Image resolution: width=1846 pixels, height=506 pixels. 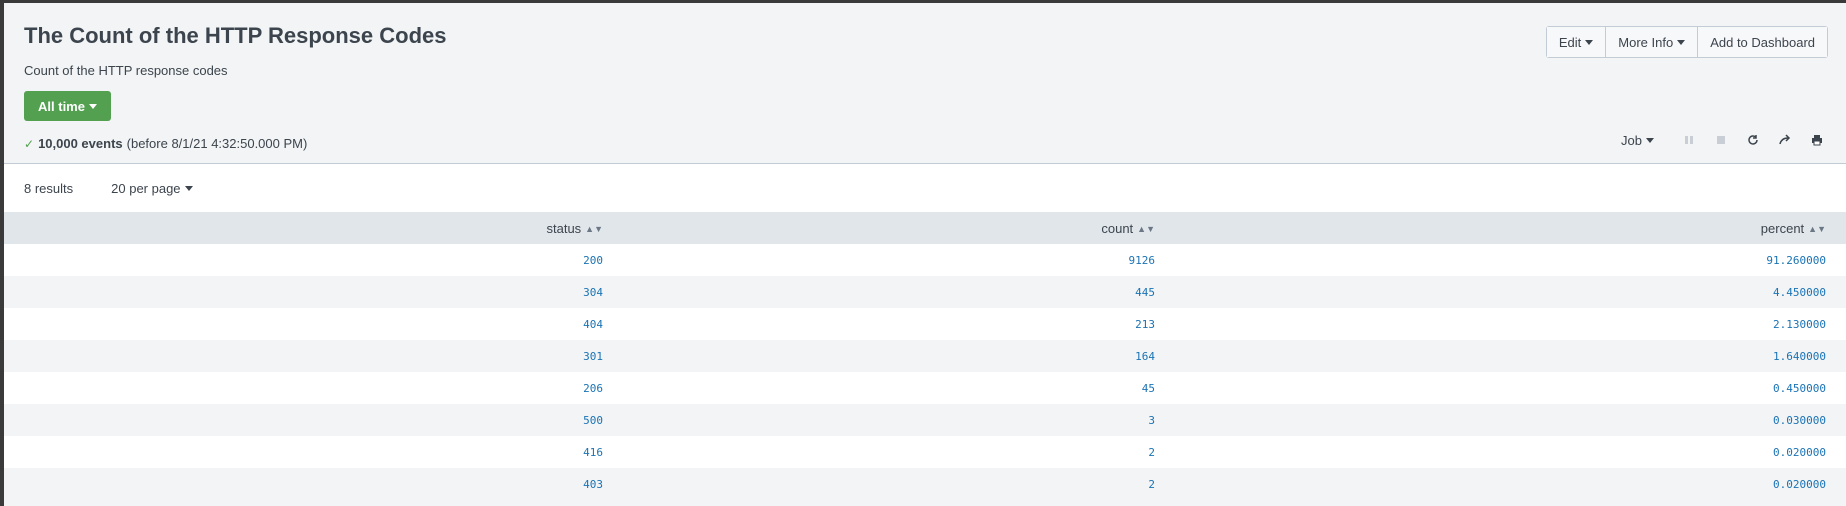 I want to click on events-detail: (before 8/1/21 4:32:50.000 PM), so click(x=217, y=143).